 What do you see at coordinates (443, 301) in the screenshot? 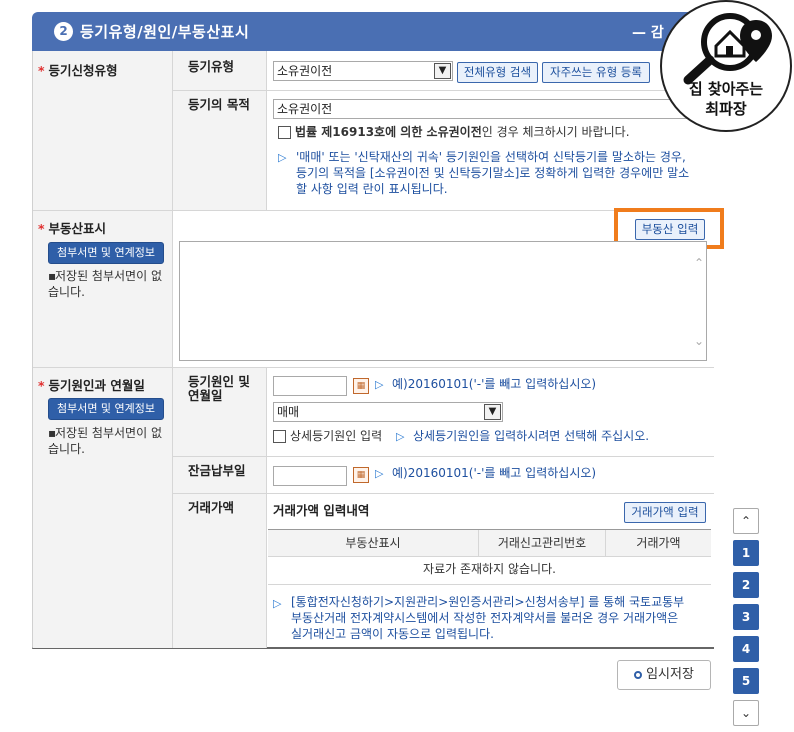
I see `property-textarea: ⌃ ⌄` at bounding box center [443, 301].